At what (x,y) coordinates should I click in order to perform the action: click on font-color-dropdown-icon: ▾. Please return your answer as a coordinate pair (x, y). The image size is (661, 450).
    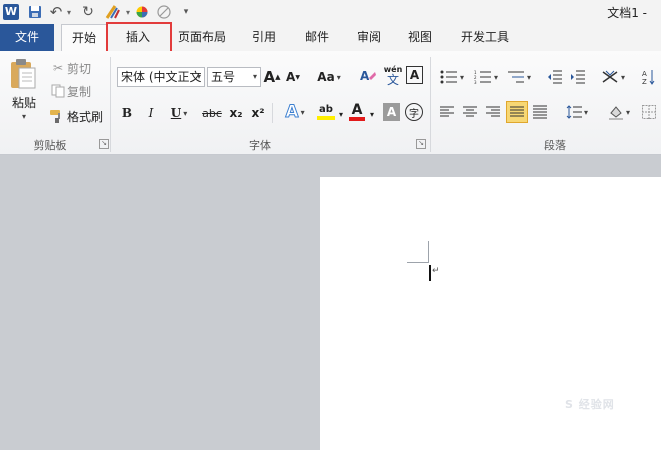
    Looking at the image, I should click on (372, 114).